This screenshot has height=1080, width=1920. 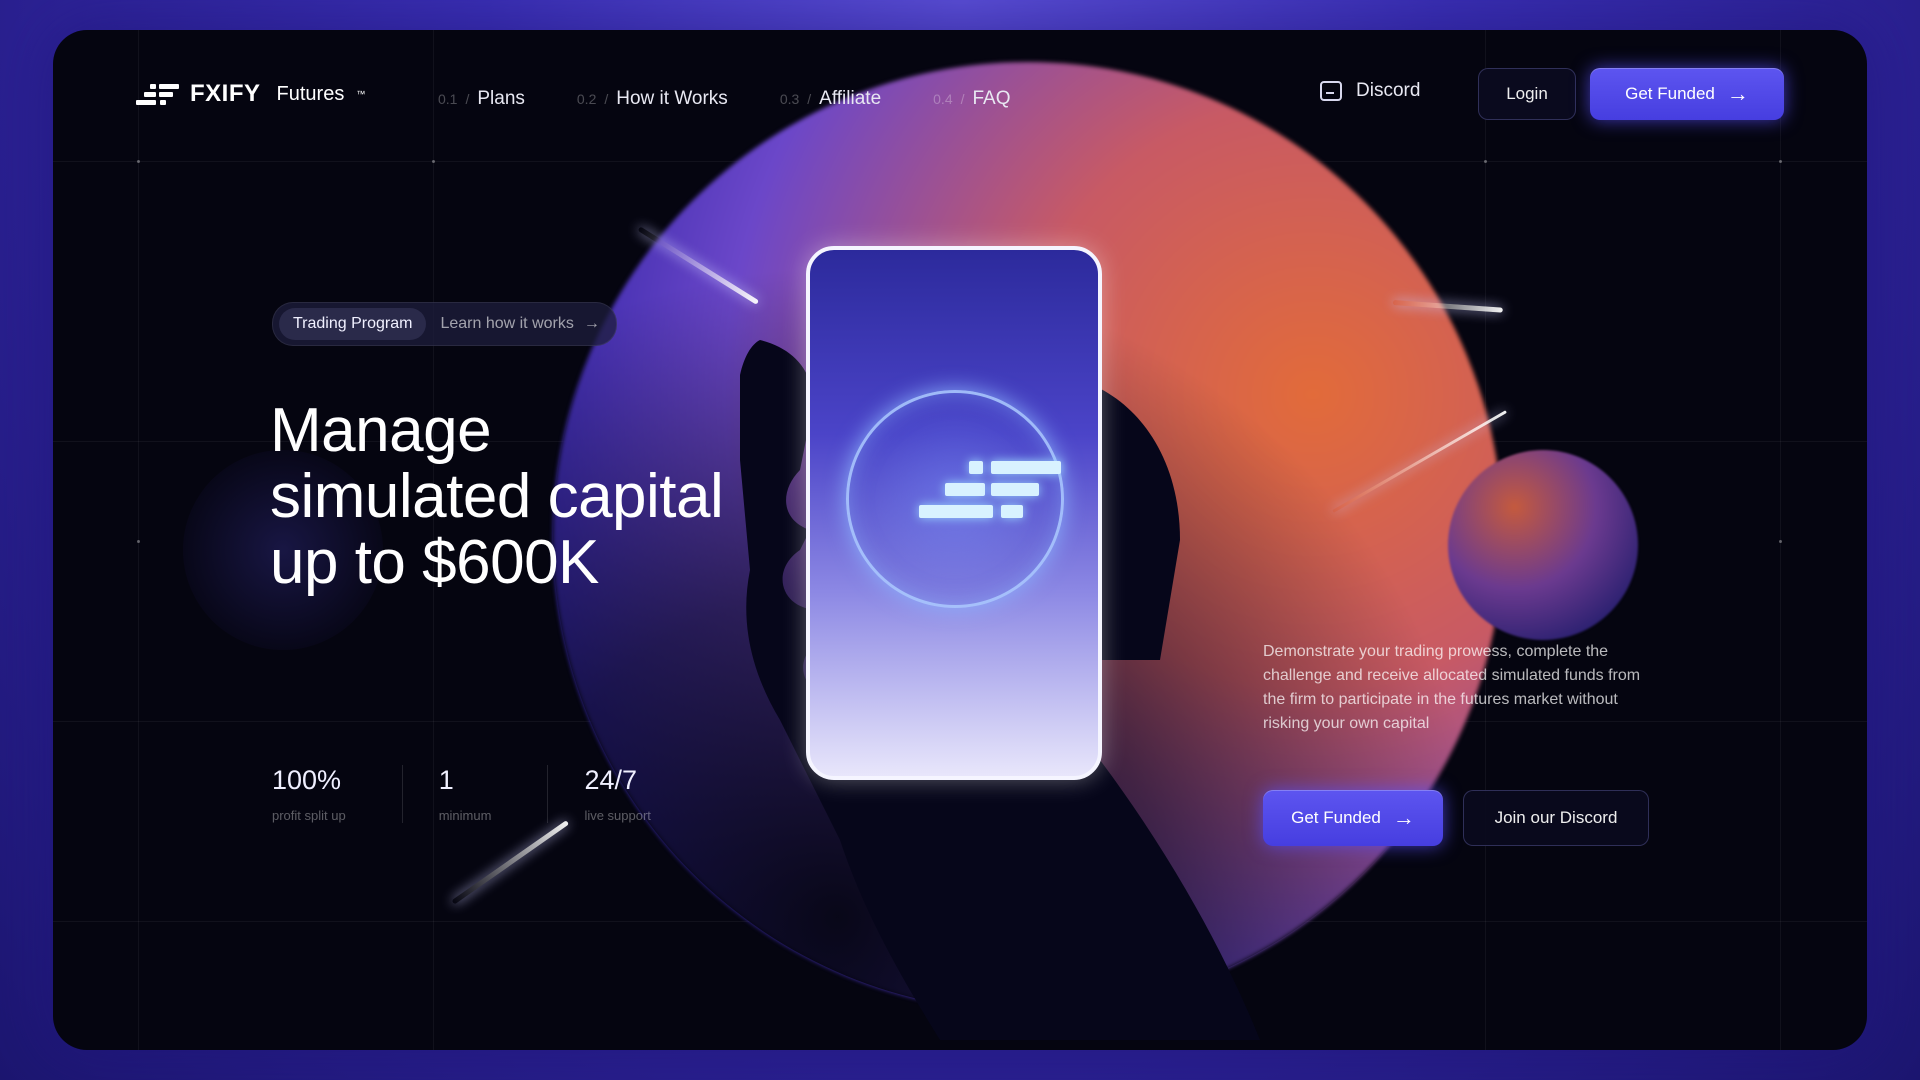 What do you see at coordinates (309, 815) in the screenshot?
I see `stat-label: profit split up` at bounding box center [309, 815].